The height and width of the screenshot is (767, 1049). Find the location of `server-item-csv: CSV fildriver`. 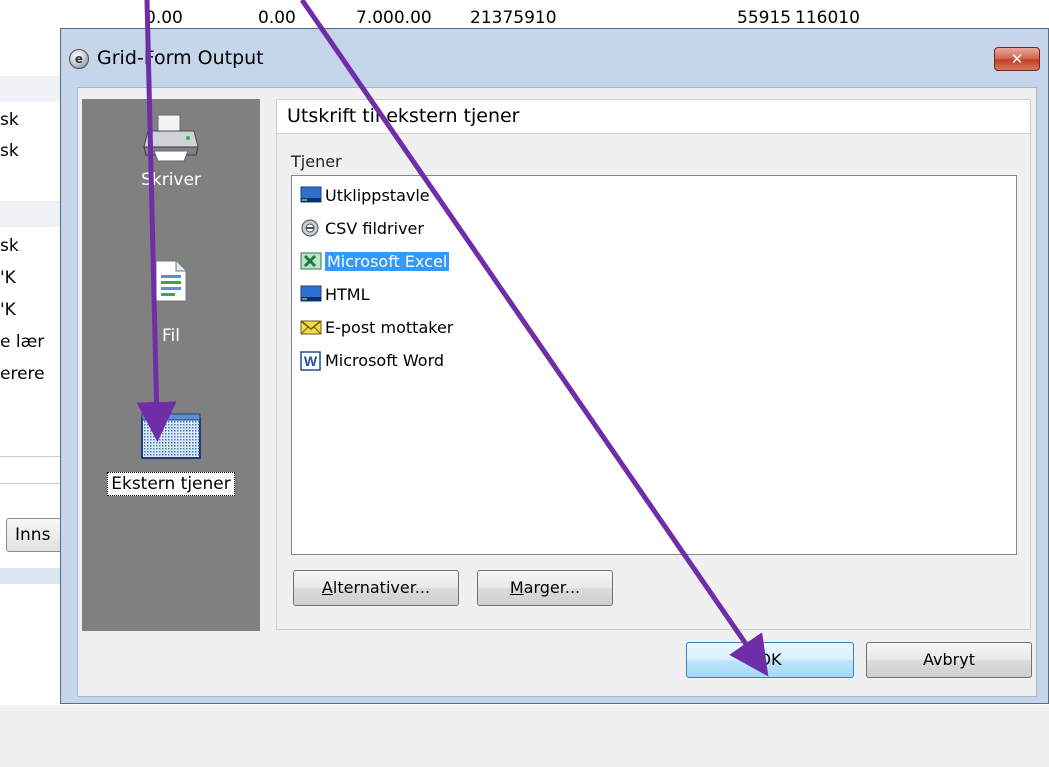

server-item-csv: CSV fildriver is located at coordinates (362, 228).